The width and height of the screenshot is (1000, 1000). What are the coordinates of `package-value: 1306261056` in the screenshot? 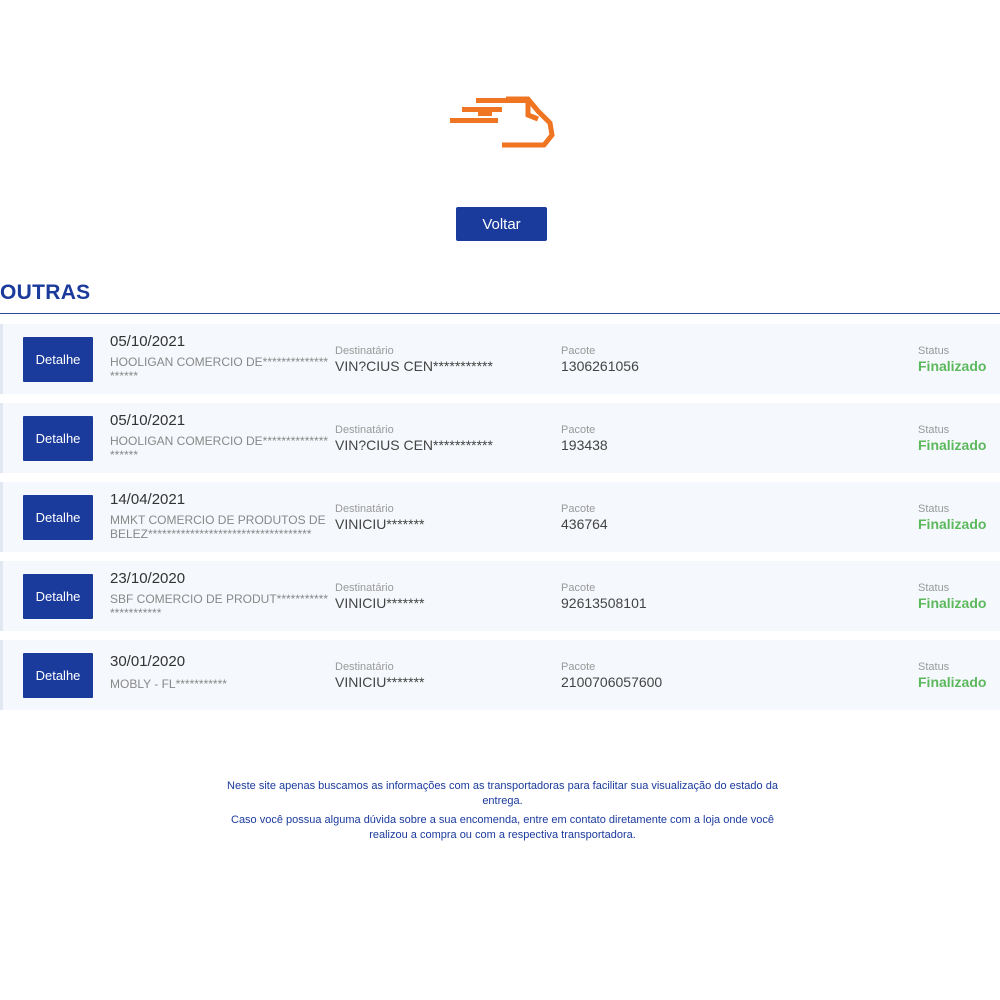 It's located at (600, 366).